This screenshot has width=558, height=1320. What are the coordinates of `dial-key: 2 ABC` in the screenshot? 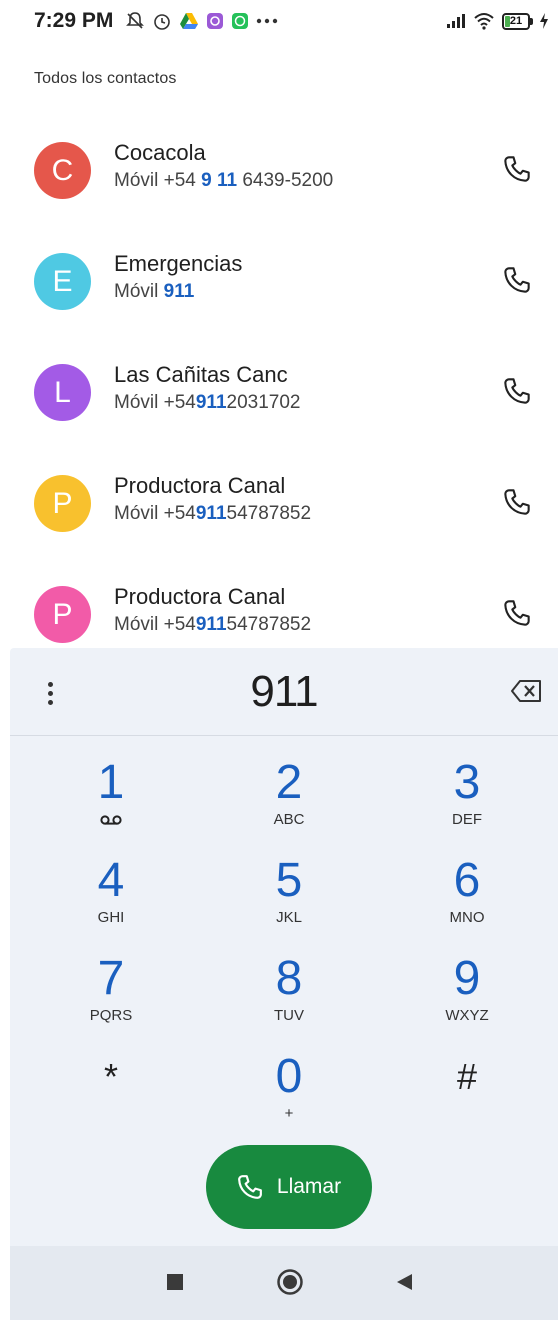 It's located at (289, 801).